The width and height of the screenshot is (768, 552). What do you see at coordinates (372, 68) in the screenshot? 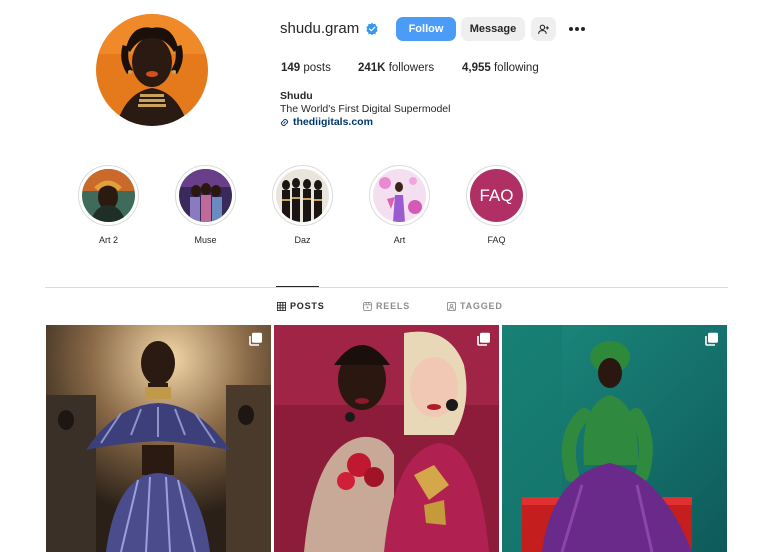
I see `followers-count-value: 241K` at bounding box center [372, 68].